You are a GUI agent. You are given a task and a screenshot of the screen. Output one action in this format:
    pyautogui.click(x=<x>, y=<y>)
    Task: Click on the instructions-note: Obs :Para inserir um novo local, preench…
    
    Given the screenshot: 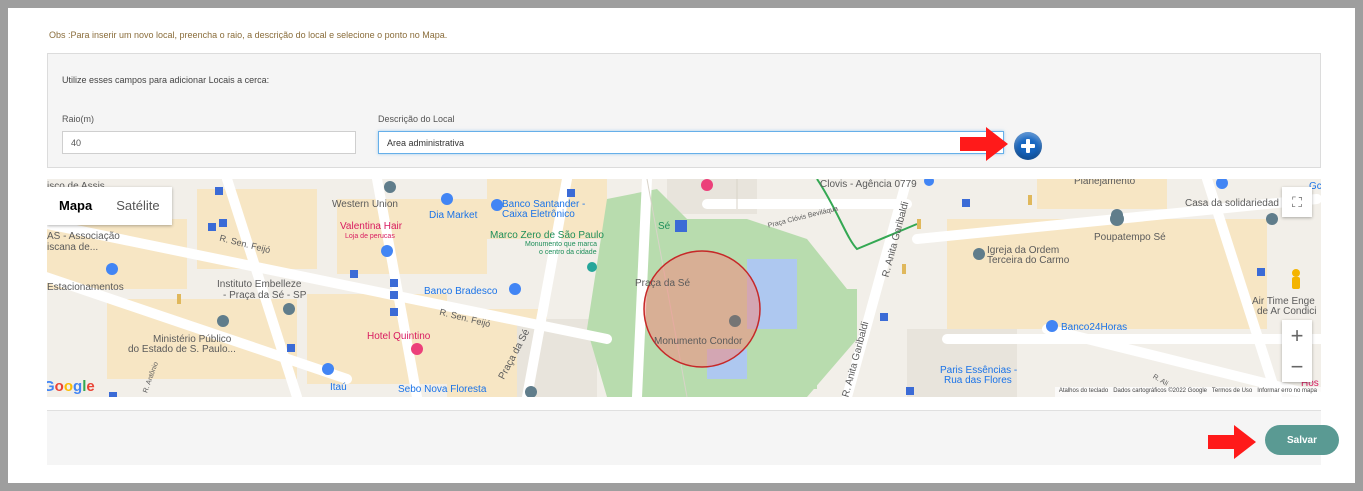 What is the action you would take?
    pyautogui.click(x=248, y=35)
    